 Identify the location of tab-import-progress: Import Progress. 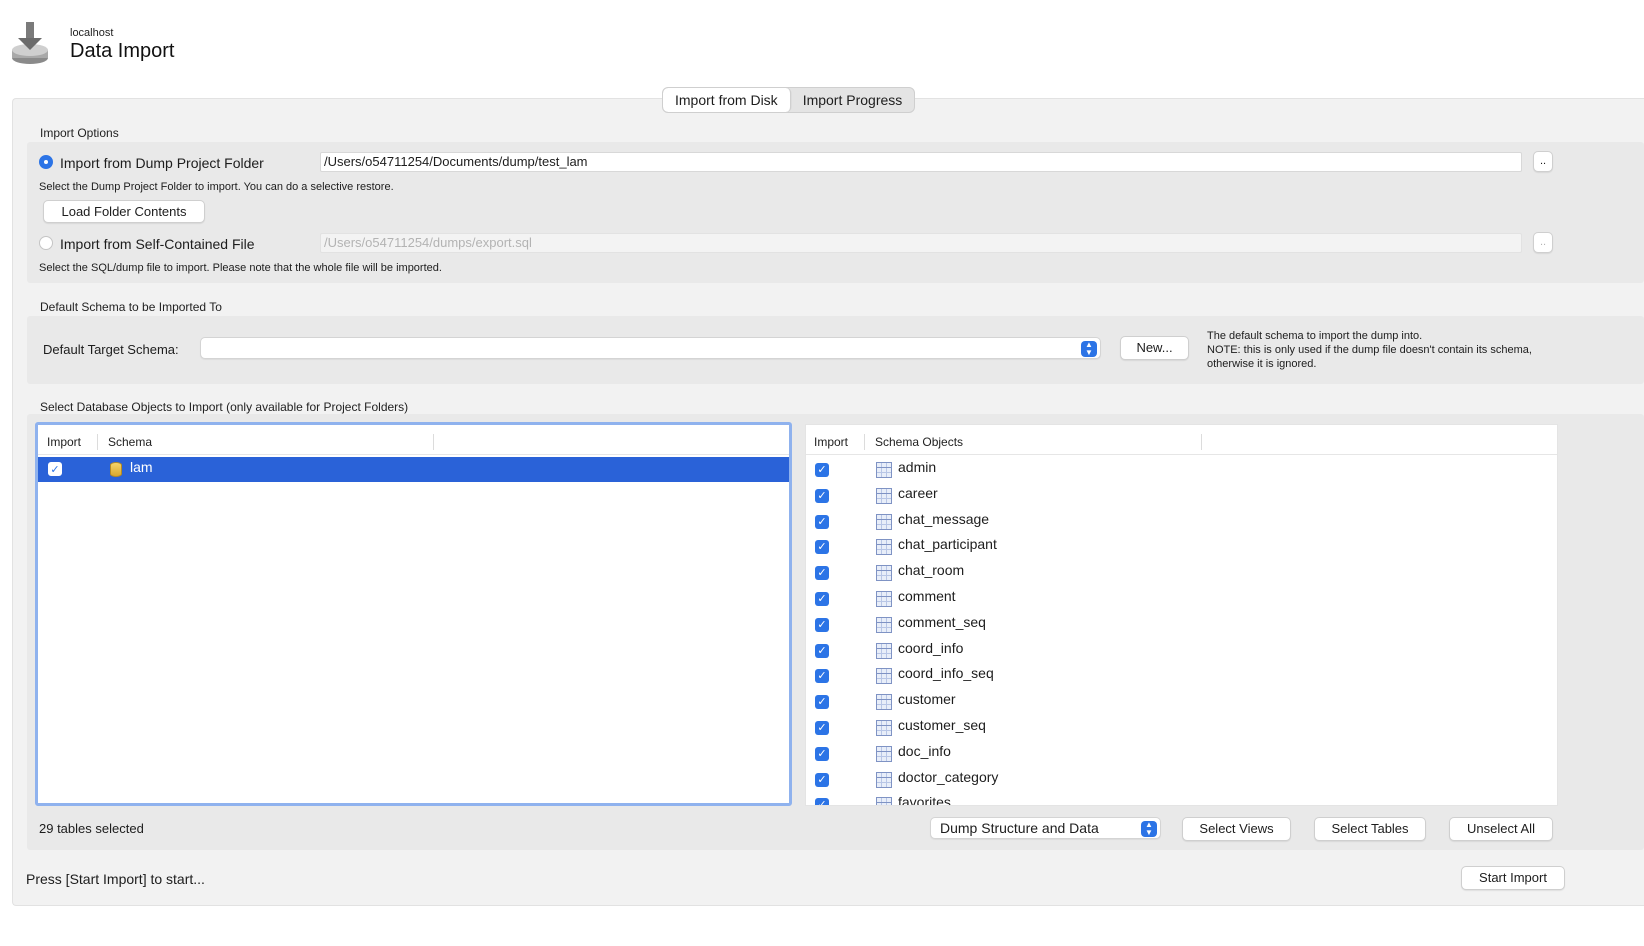
(853, 100).